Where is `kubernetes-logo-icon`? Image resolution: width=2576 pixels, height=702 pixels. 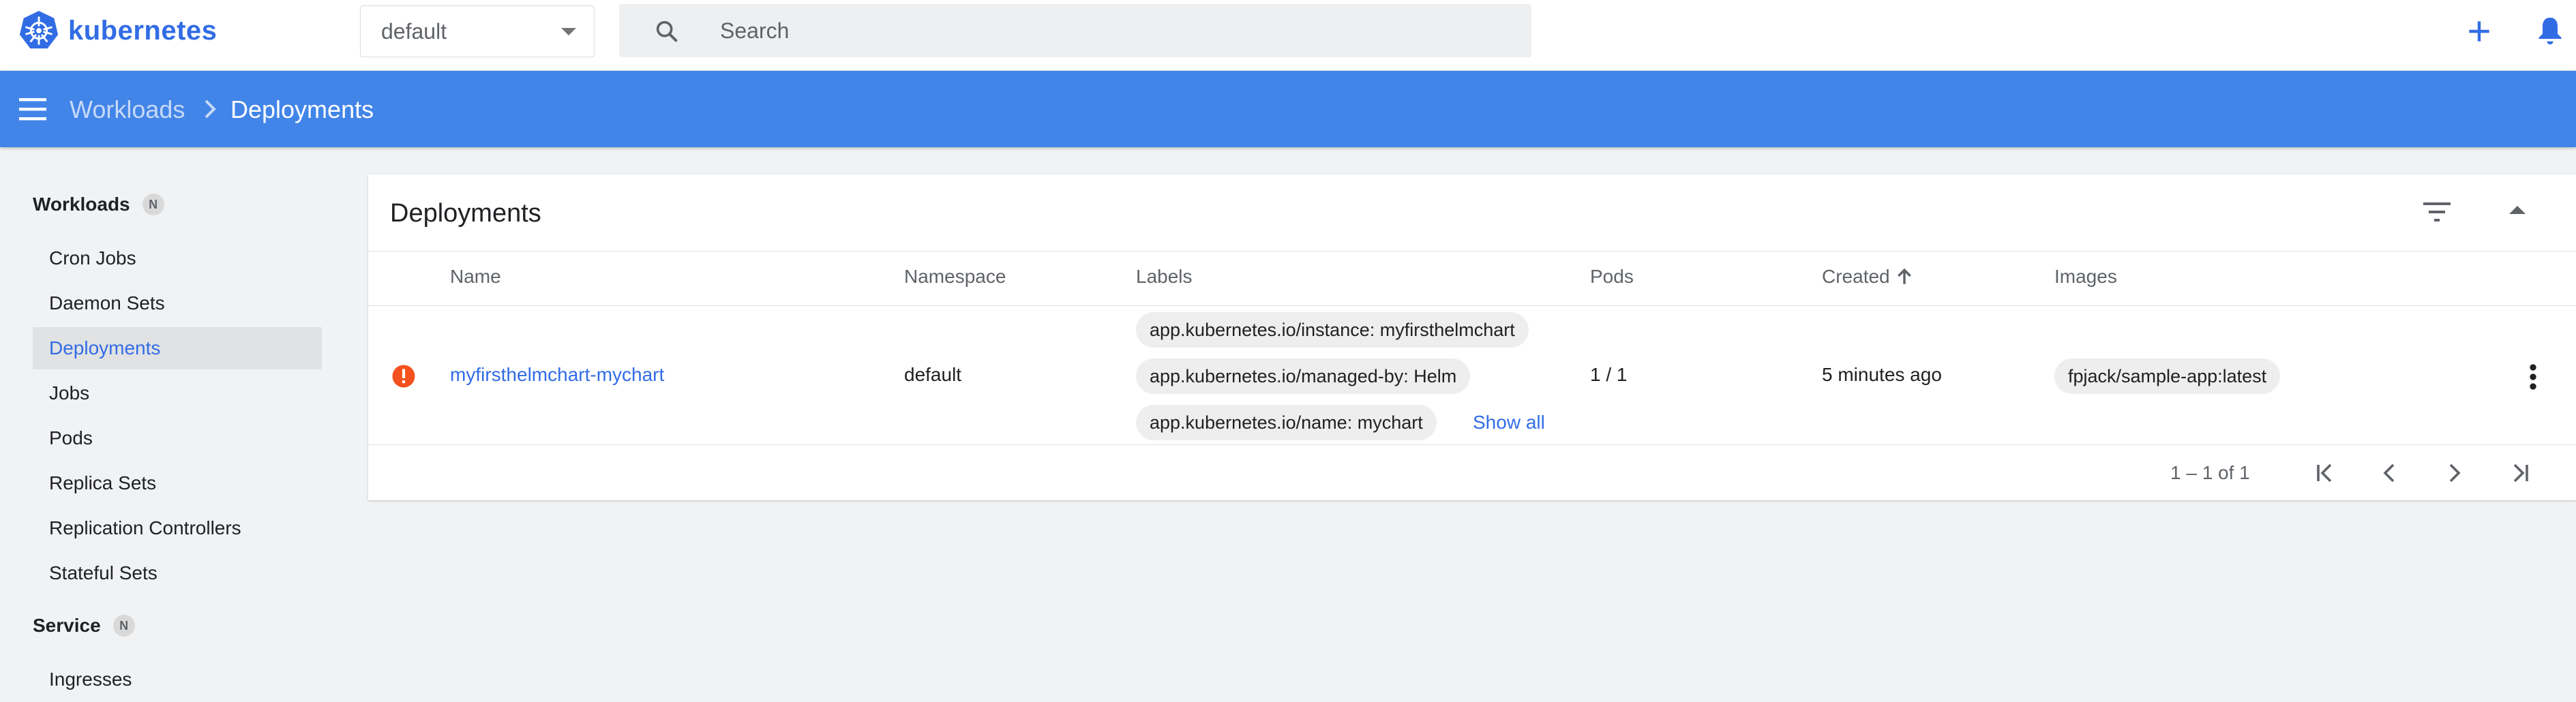 kubernetes-logo-icon is located at coordinates (39, 30).